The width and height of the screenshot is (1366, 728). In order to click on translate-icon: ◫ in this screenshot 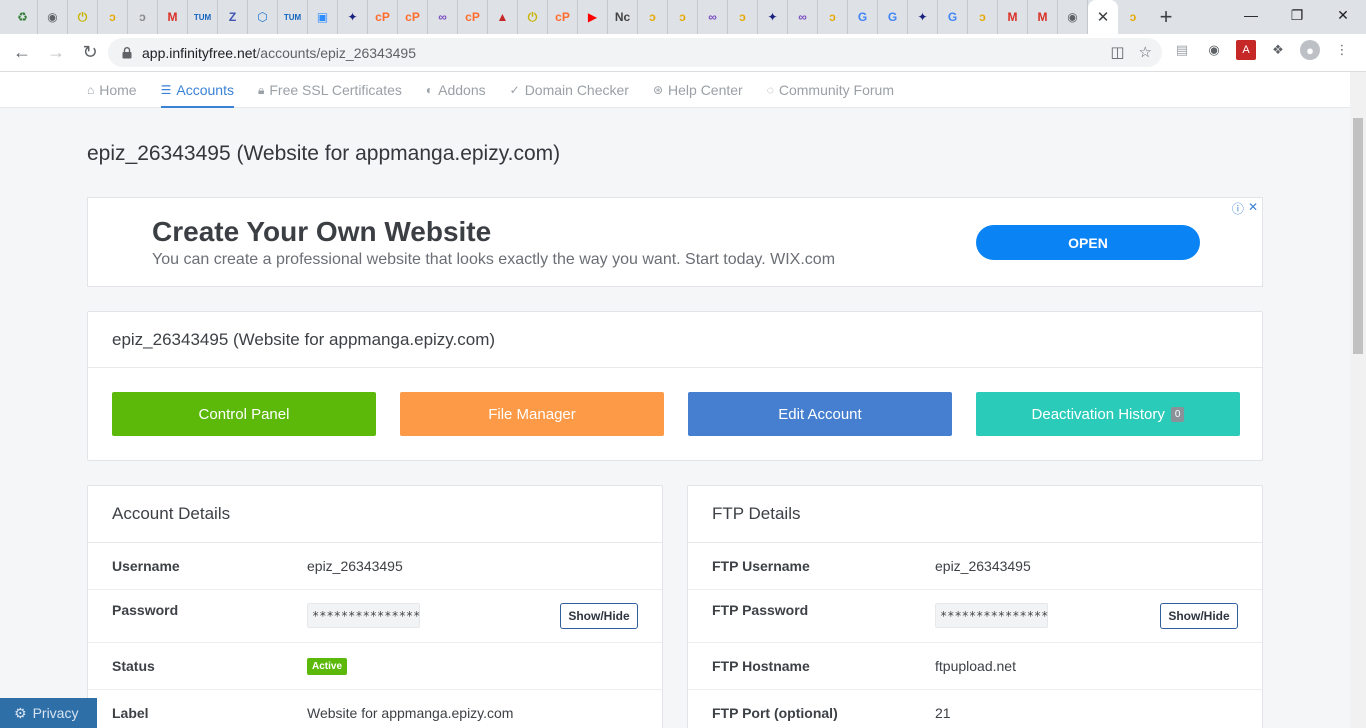, I will do `click(1117, 52)`.